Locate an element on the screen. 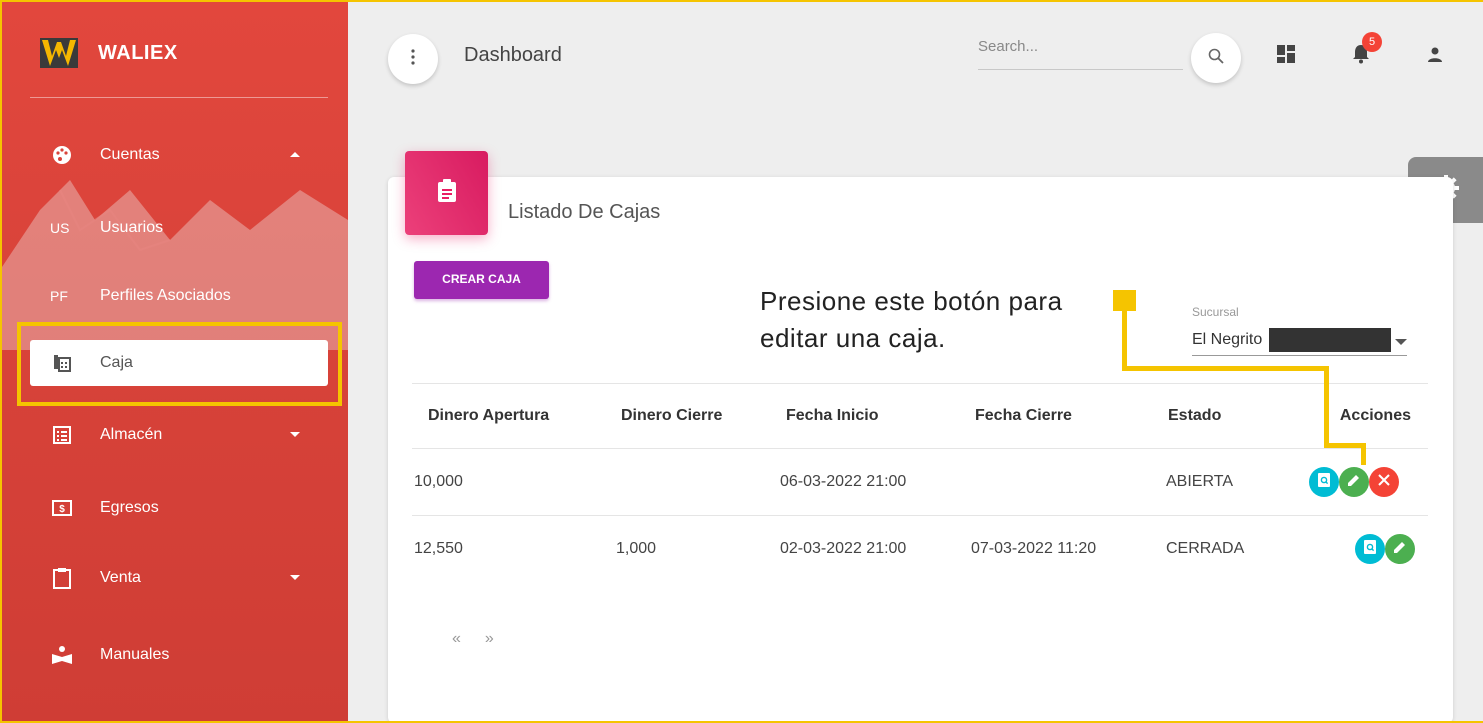 The width and height of the screenshot is (1483, 723). sidebar-item-almacen: Almacén is located at coordinates (179, 435).